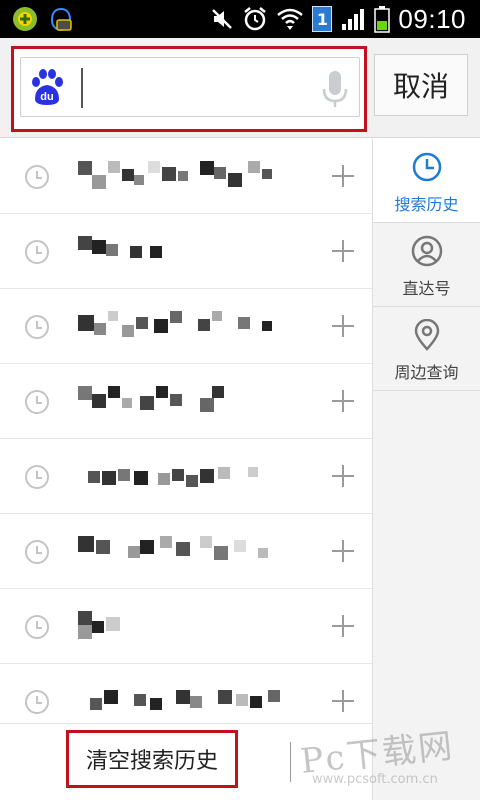 The image size is (480, 800). Describe the element at coordinates (427, 251) in the screenshot. I see `person-icon` at that location.